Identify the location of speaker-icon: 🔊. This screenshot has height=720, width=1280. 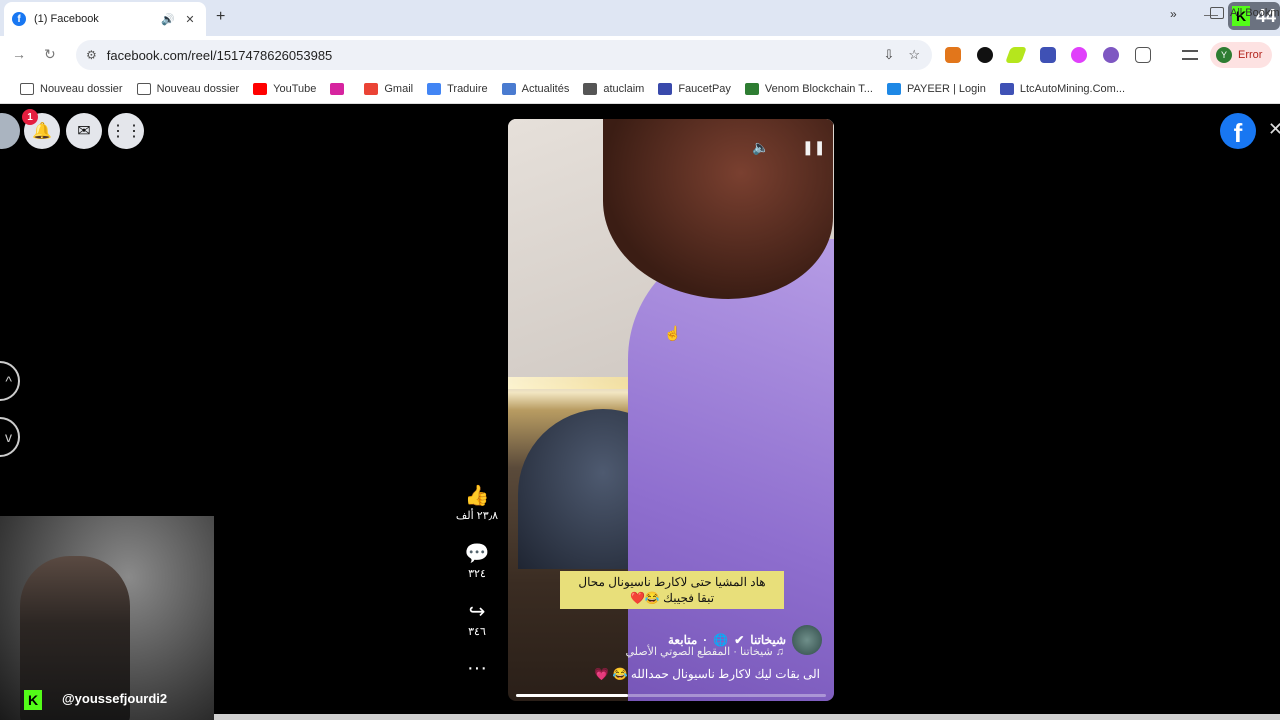
(168, 19).